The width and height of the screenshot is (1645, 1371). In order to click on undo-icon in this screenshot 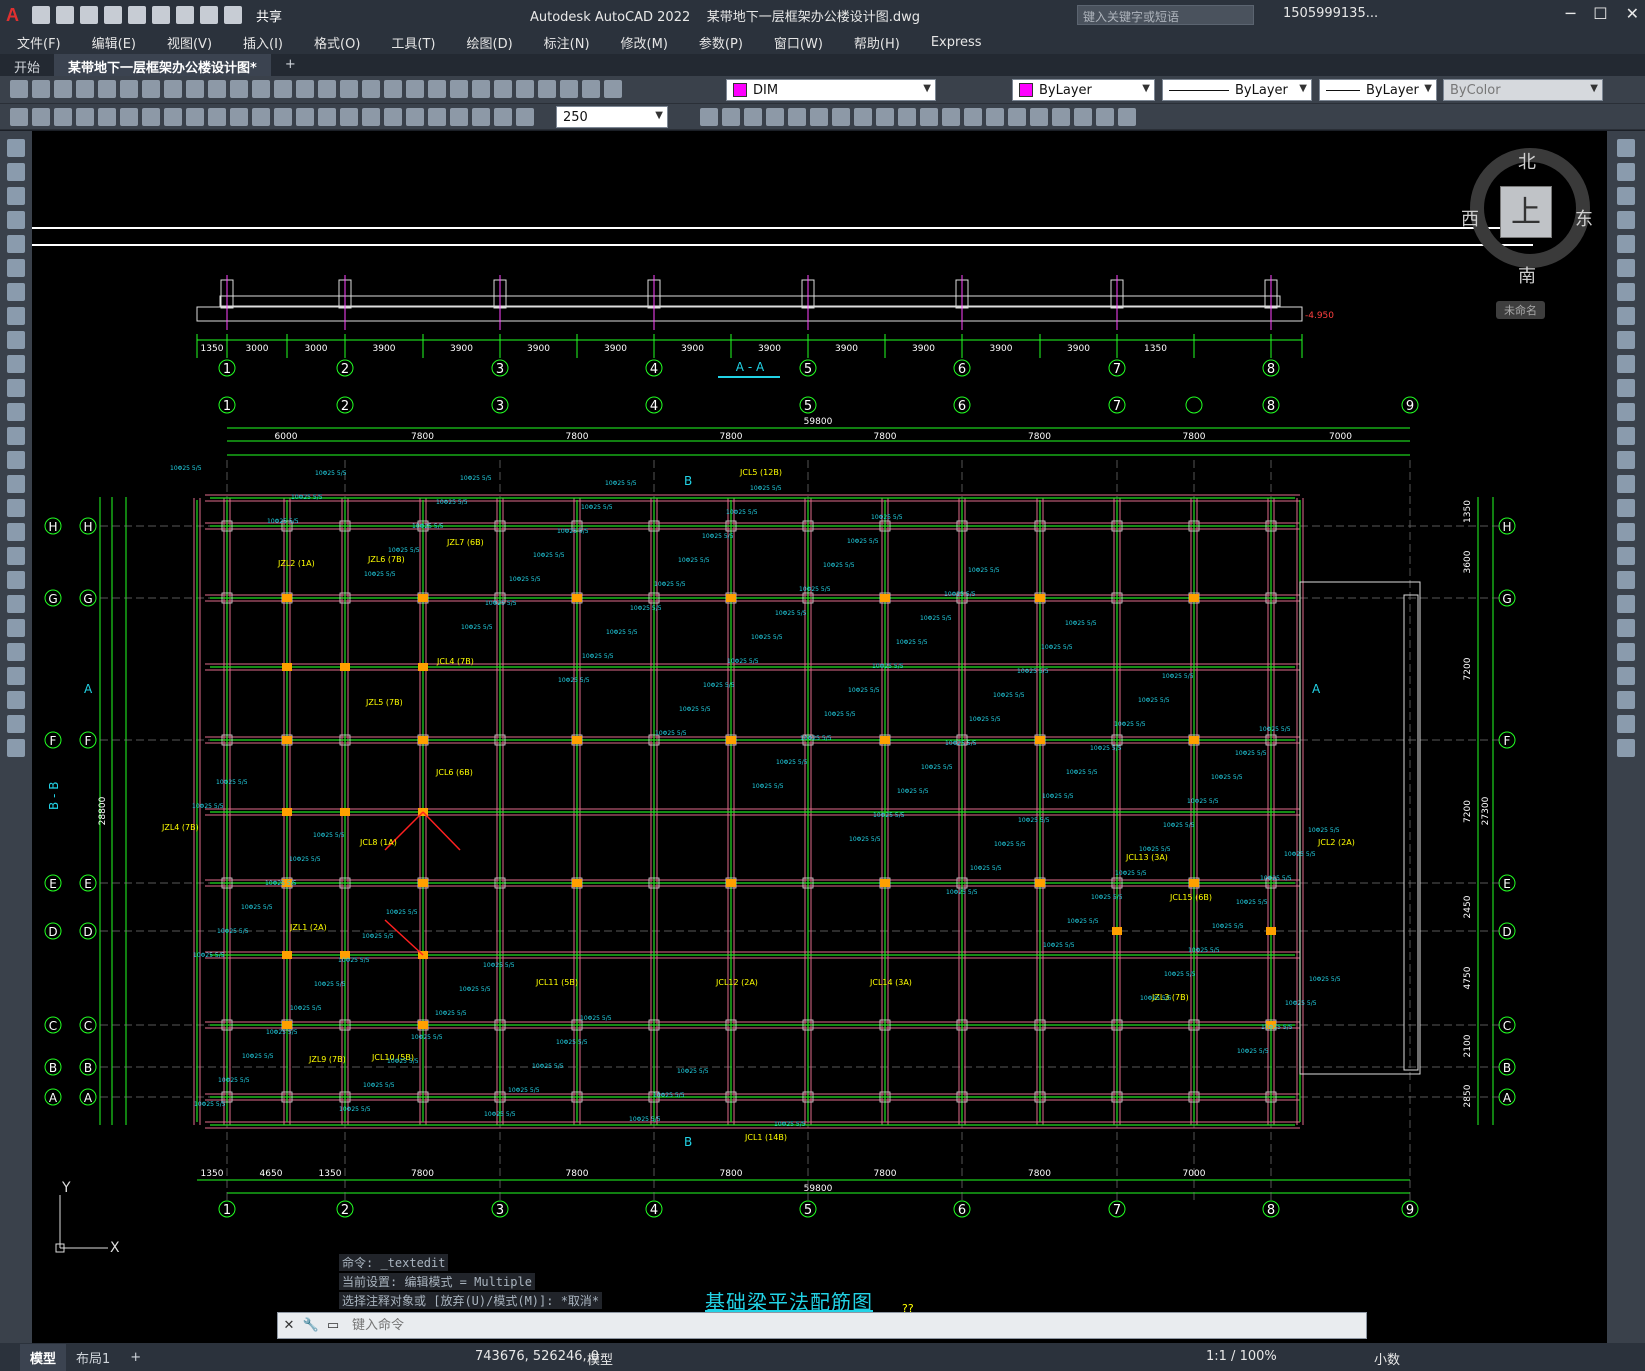, I will do `click(209, 15)`.